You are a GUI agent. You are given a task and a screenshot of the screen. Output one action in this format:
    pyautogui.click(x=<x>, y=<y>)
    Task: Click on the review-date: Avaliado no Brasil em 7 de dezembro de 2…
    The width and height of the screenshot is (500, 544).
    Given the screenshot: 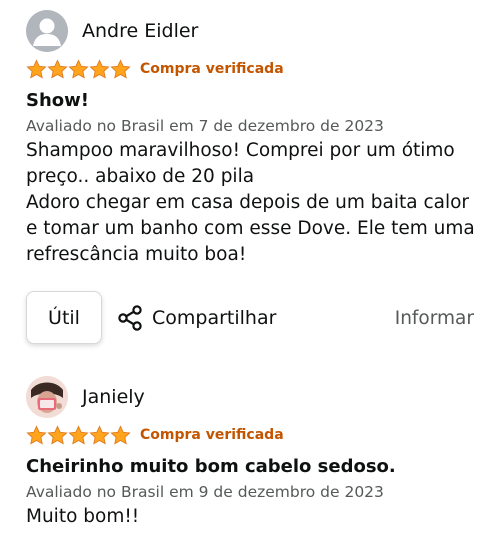 What is the action you would take?
    pyautogui.click(x=205, y=126)
    